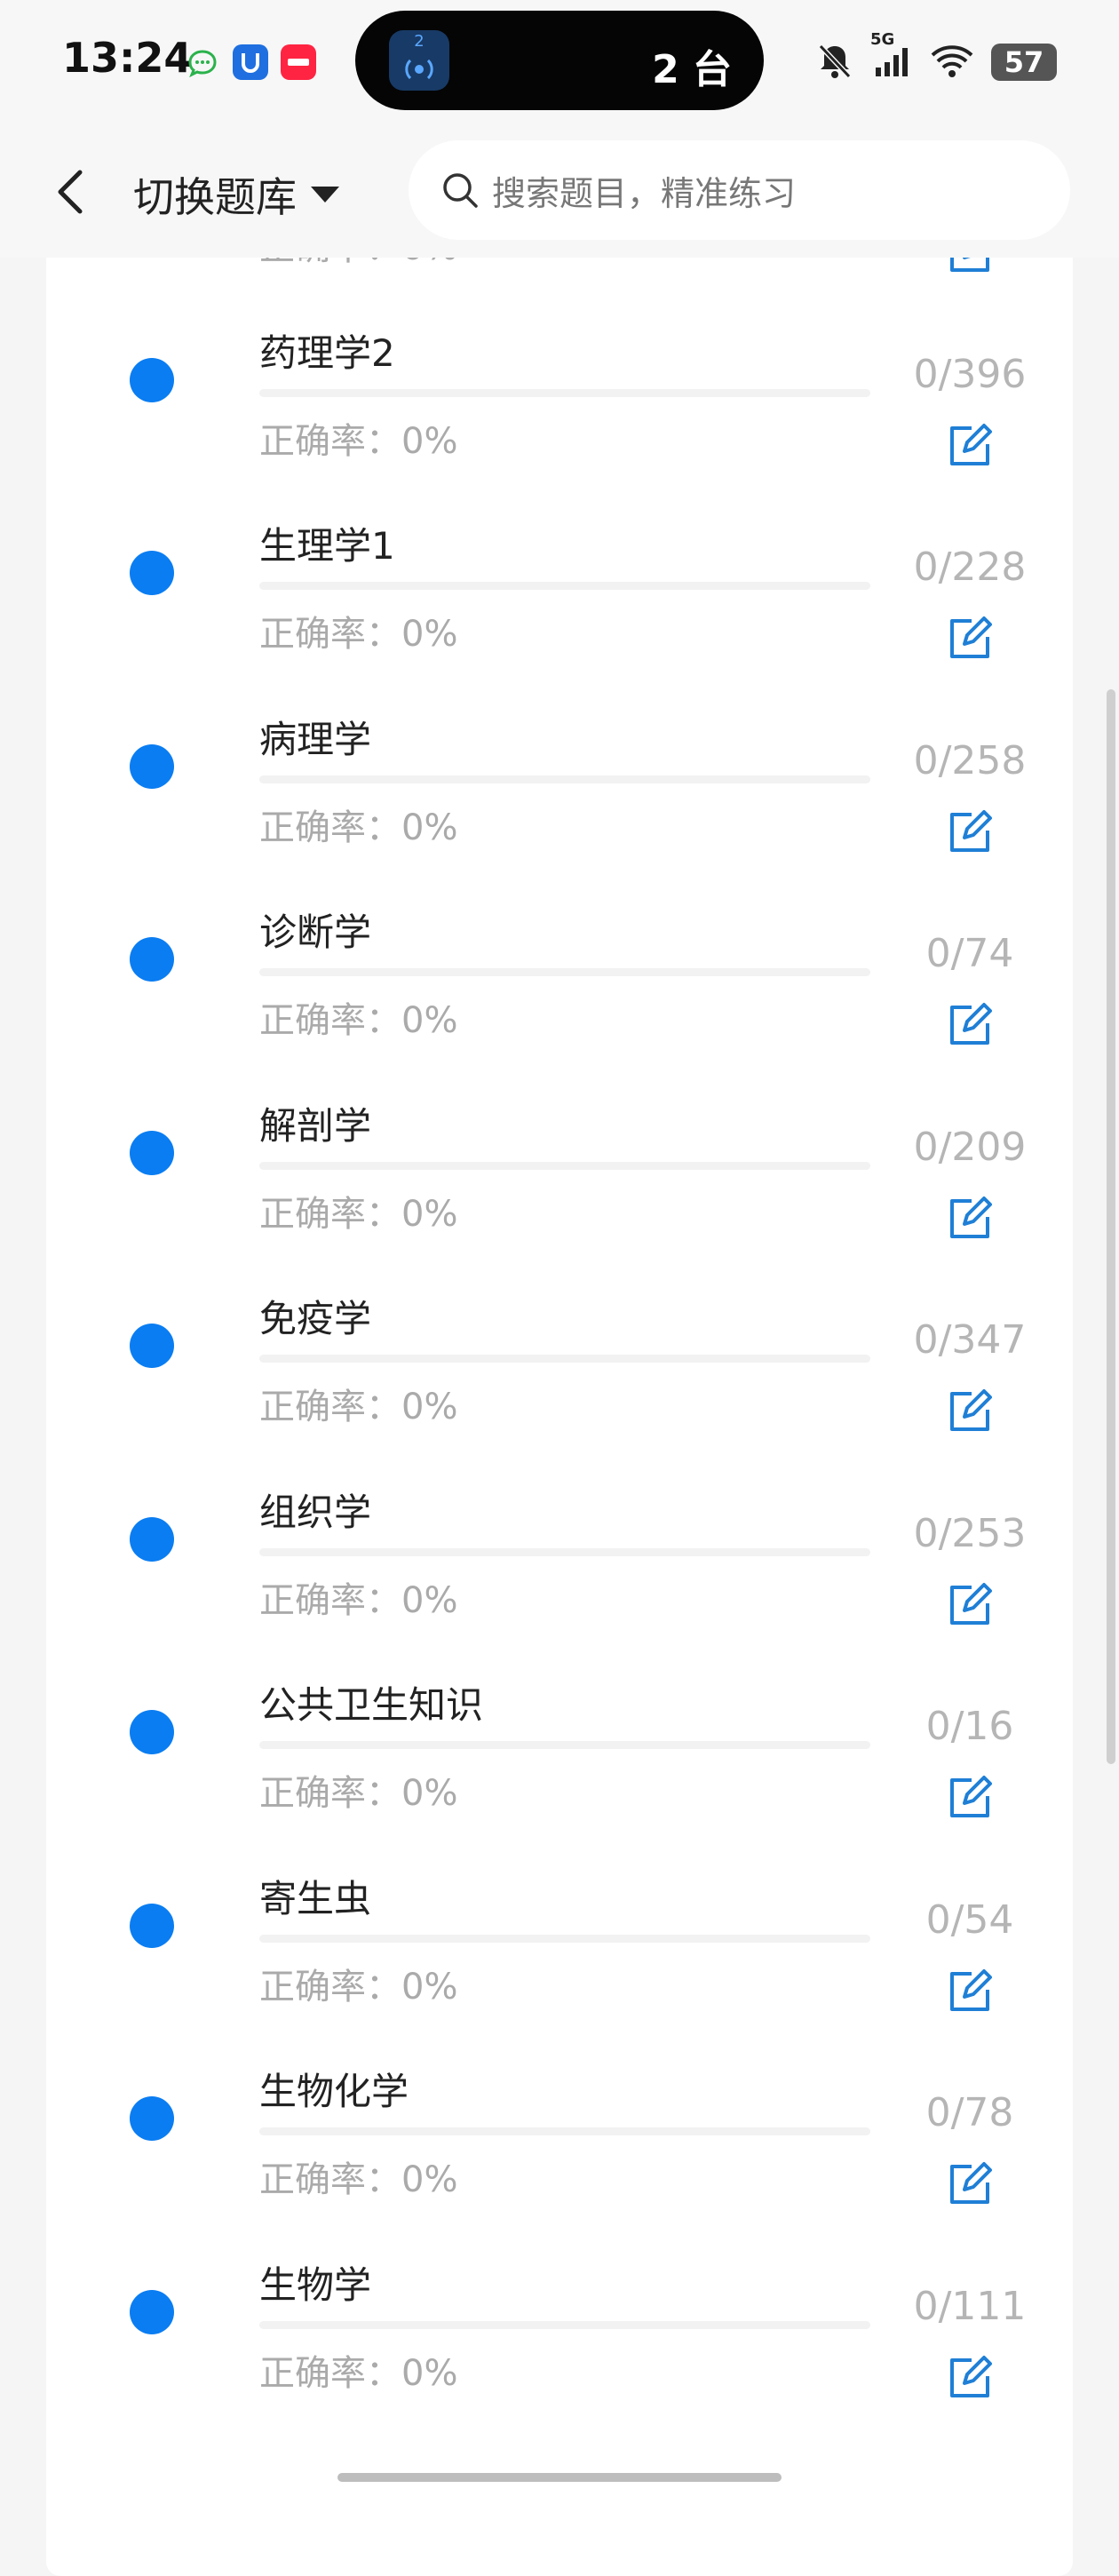  What do you see at coordinates (970, 1726) in the screenshot?
I see `progress-count: 0/16` at bounding box center [970, 1726].